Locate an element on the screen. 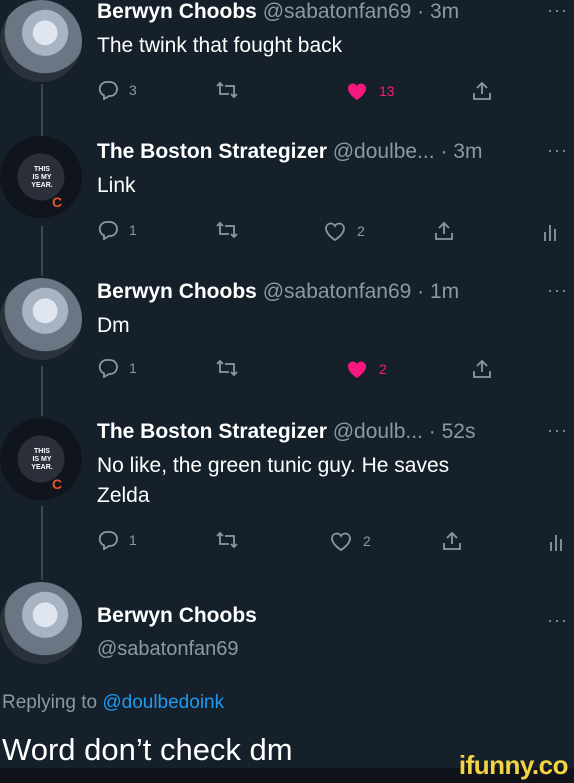 The image size is (574, 783). tweet-text-line: Zelda is located at coordinates (123, 495).